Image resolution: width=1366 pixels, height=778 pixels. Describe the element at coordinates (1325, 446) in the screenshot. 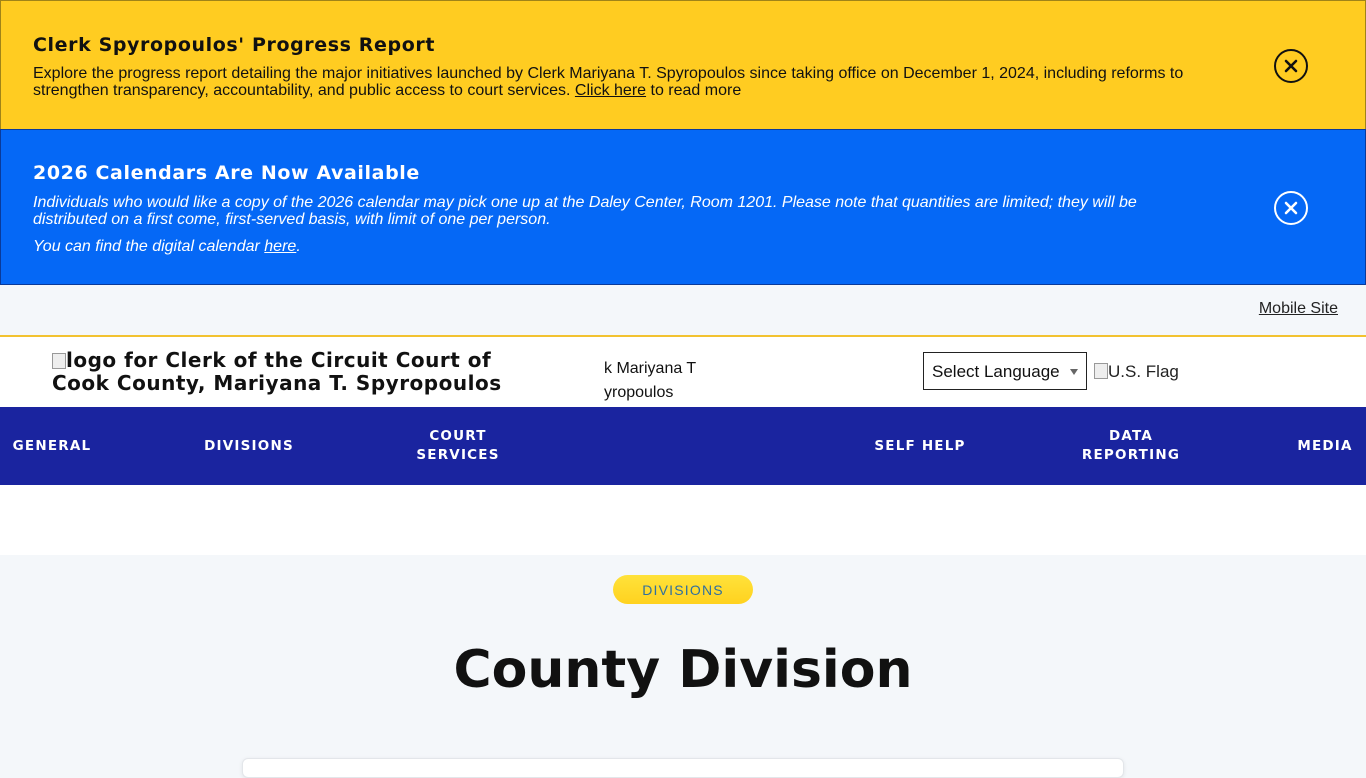

I see `nav-media: MEDIA` at that location.